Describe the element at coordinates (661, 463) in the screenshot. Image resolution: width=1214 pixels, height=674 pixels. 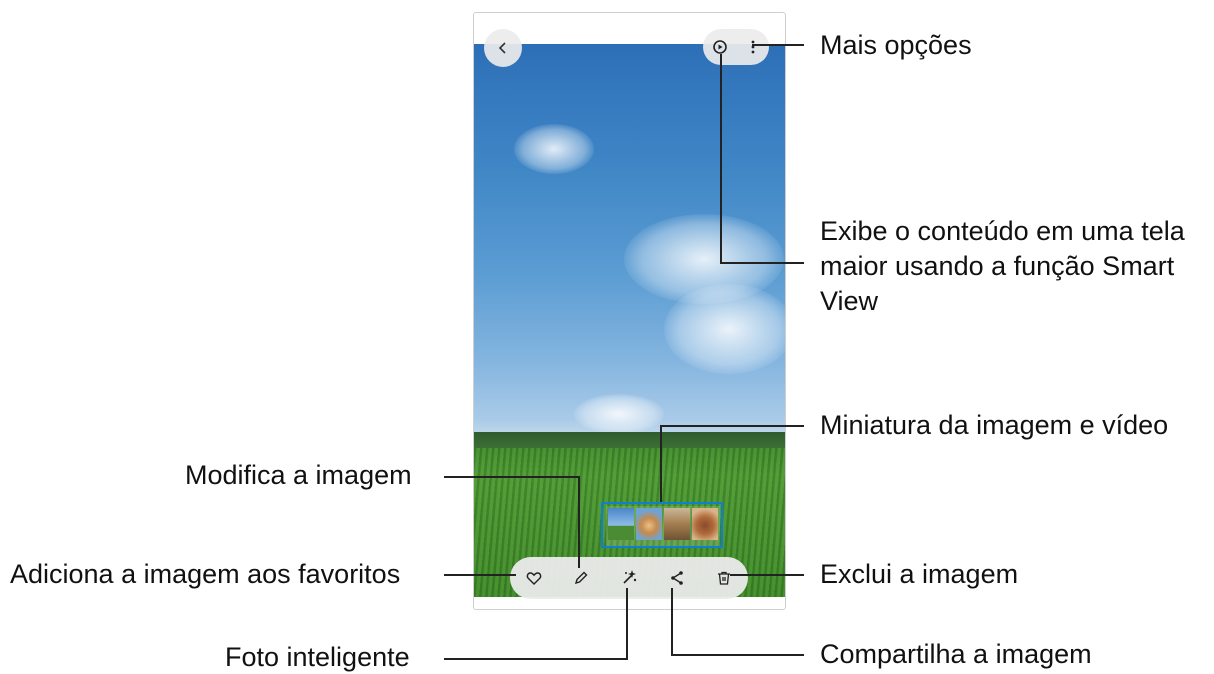
I see `leader-line-thumb-v` at that location.